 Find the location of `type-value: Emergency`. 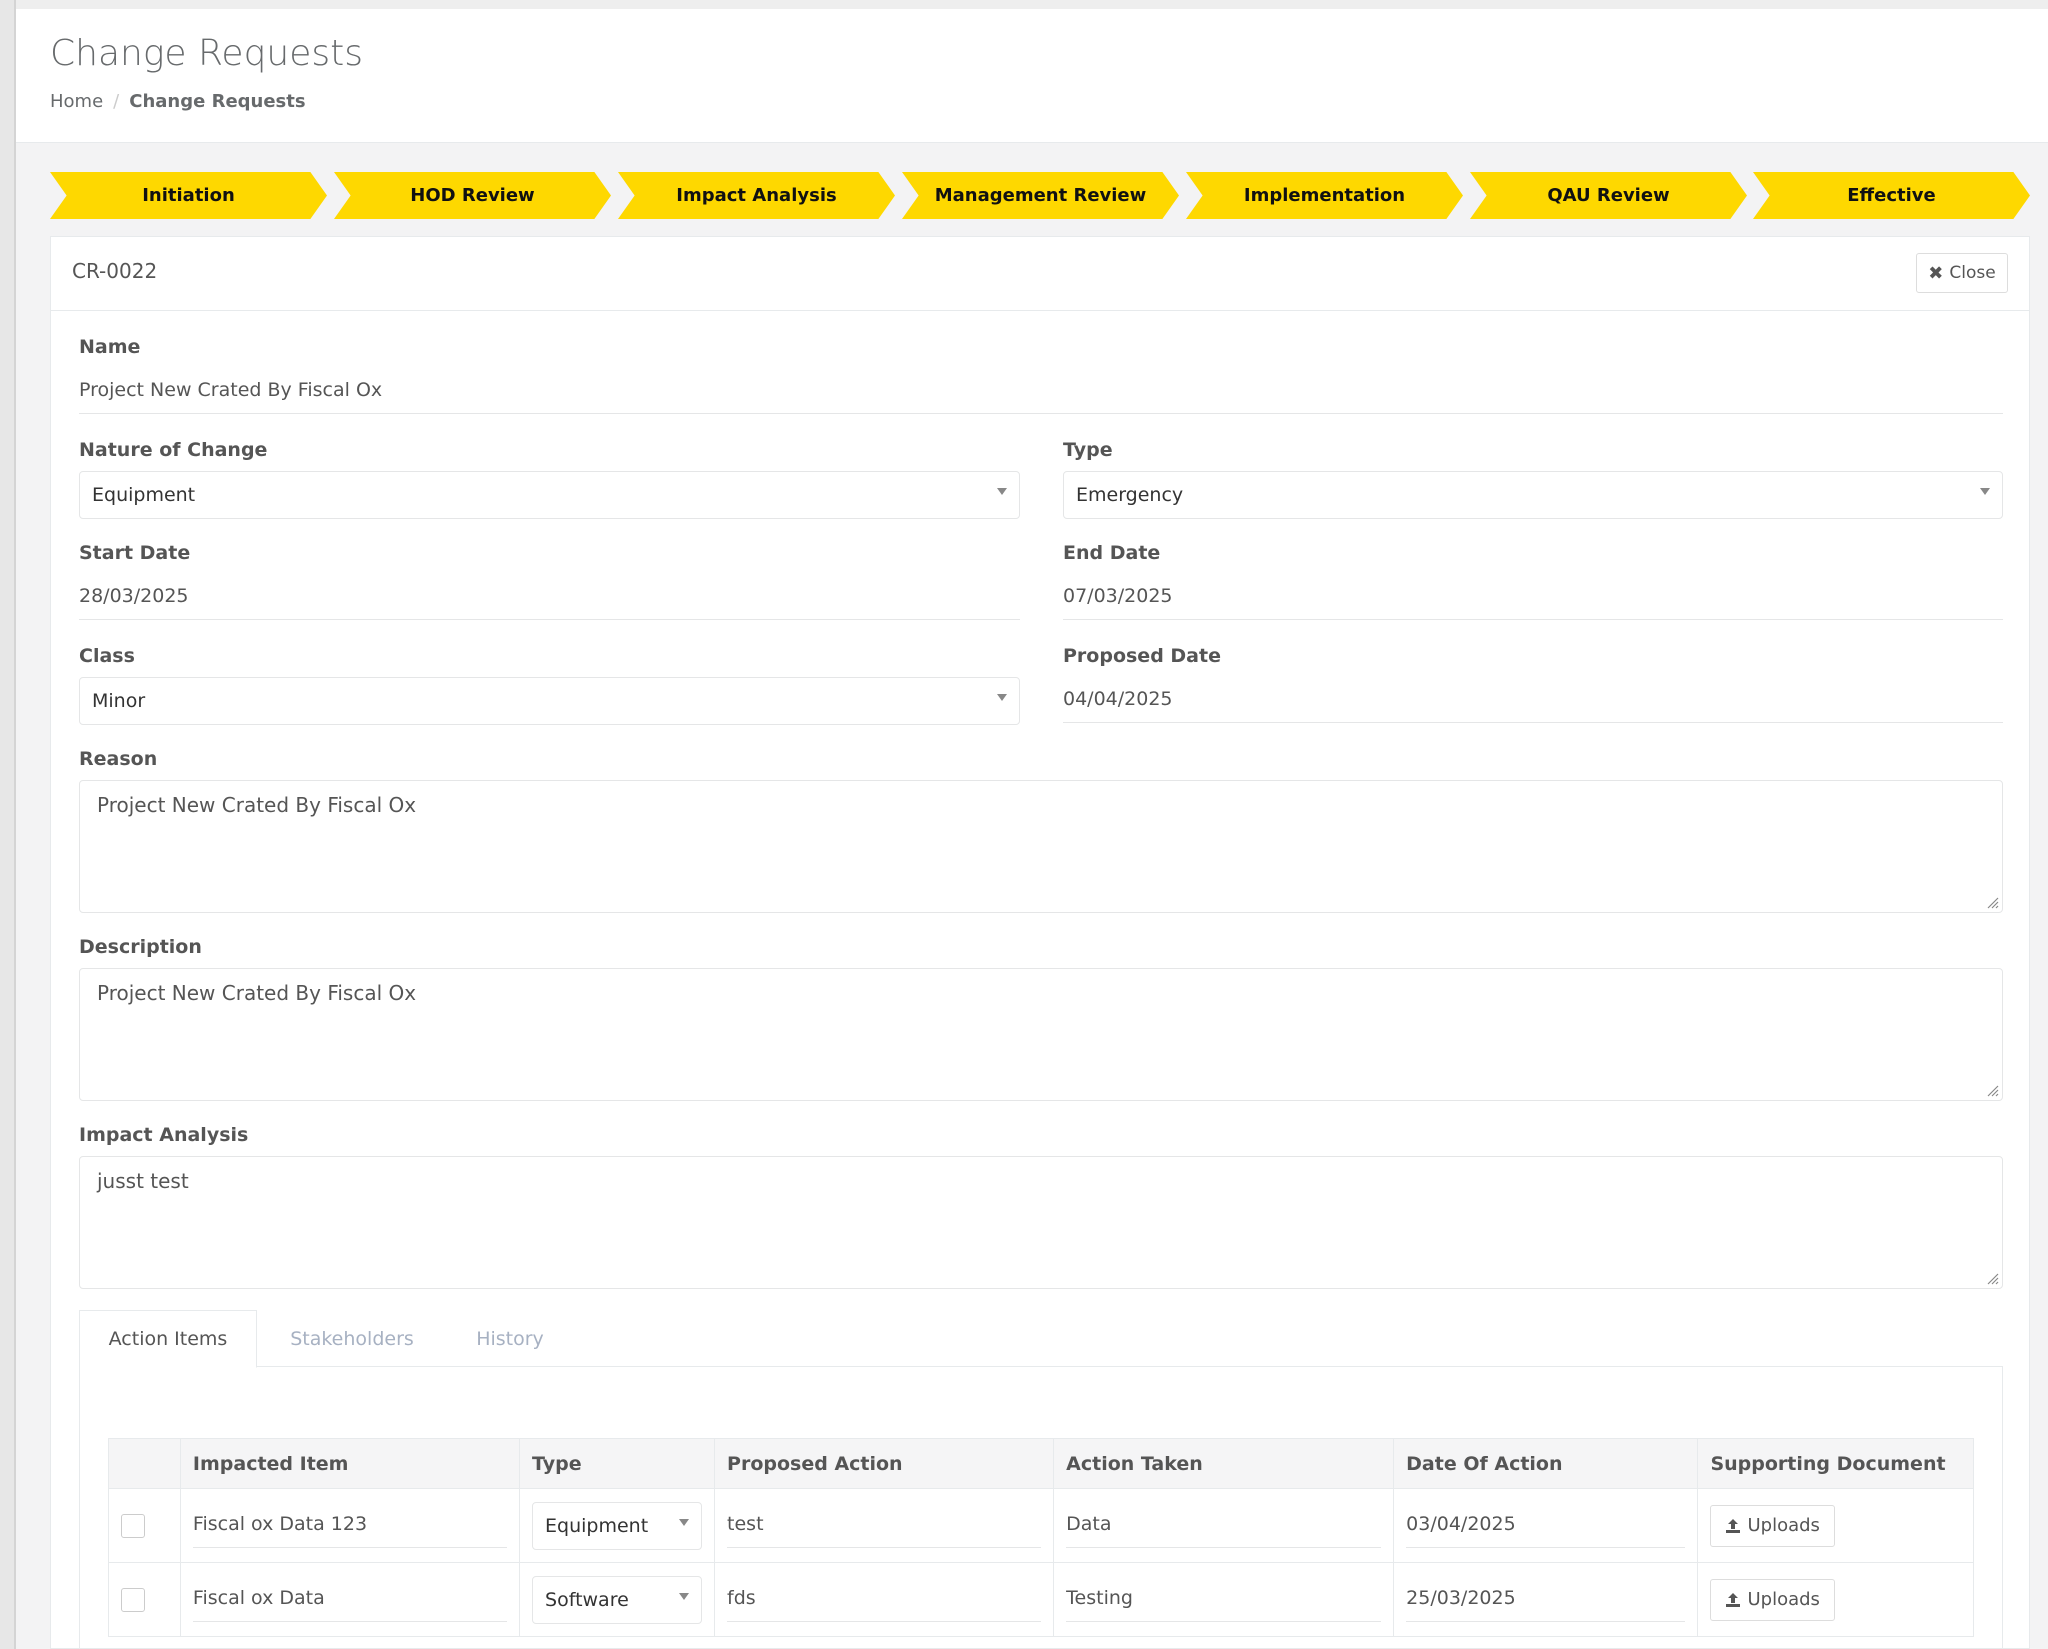

type-value: Emergency is located at coordinates (1130, 495).